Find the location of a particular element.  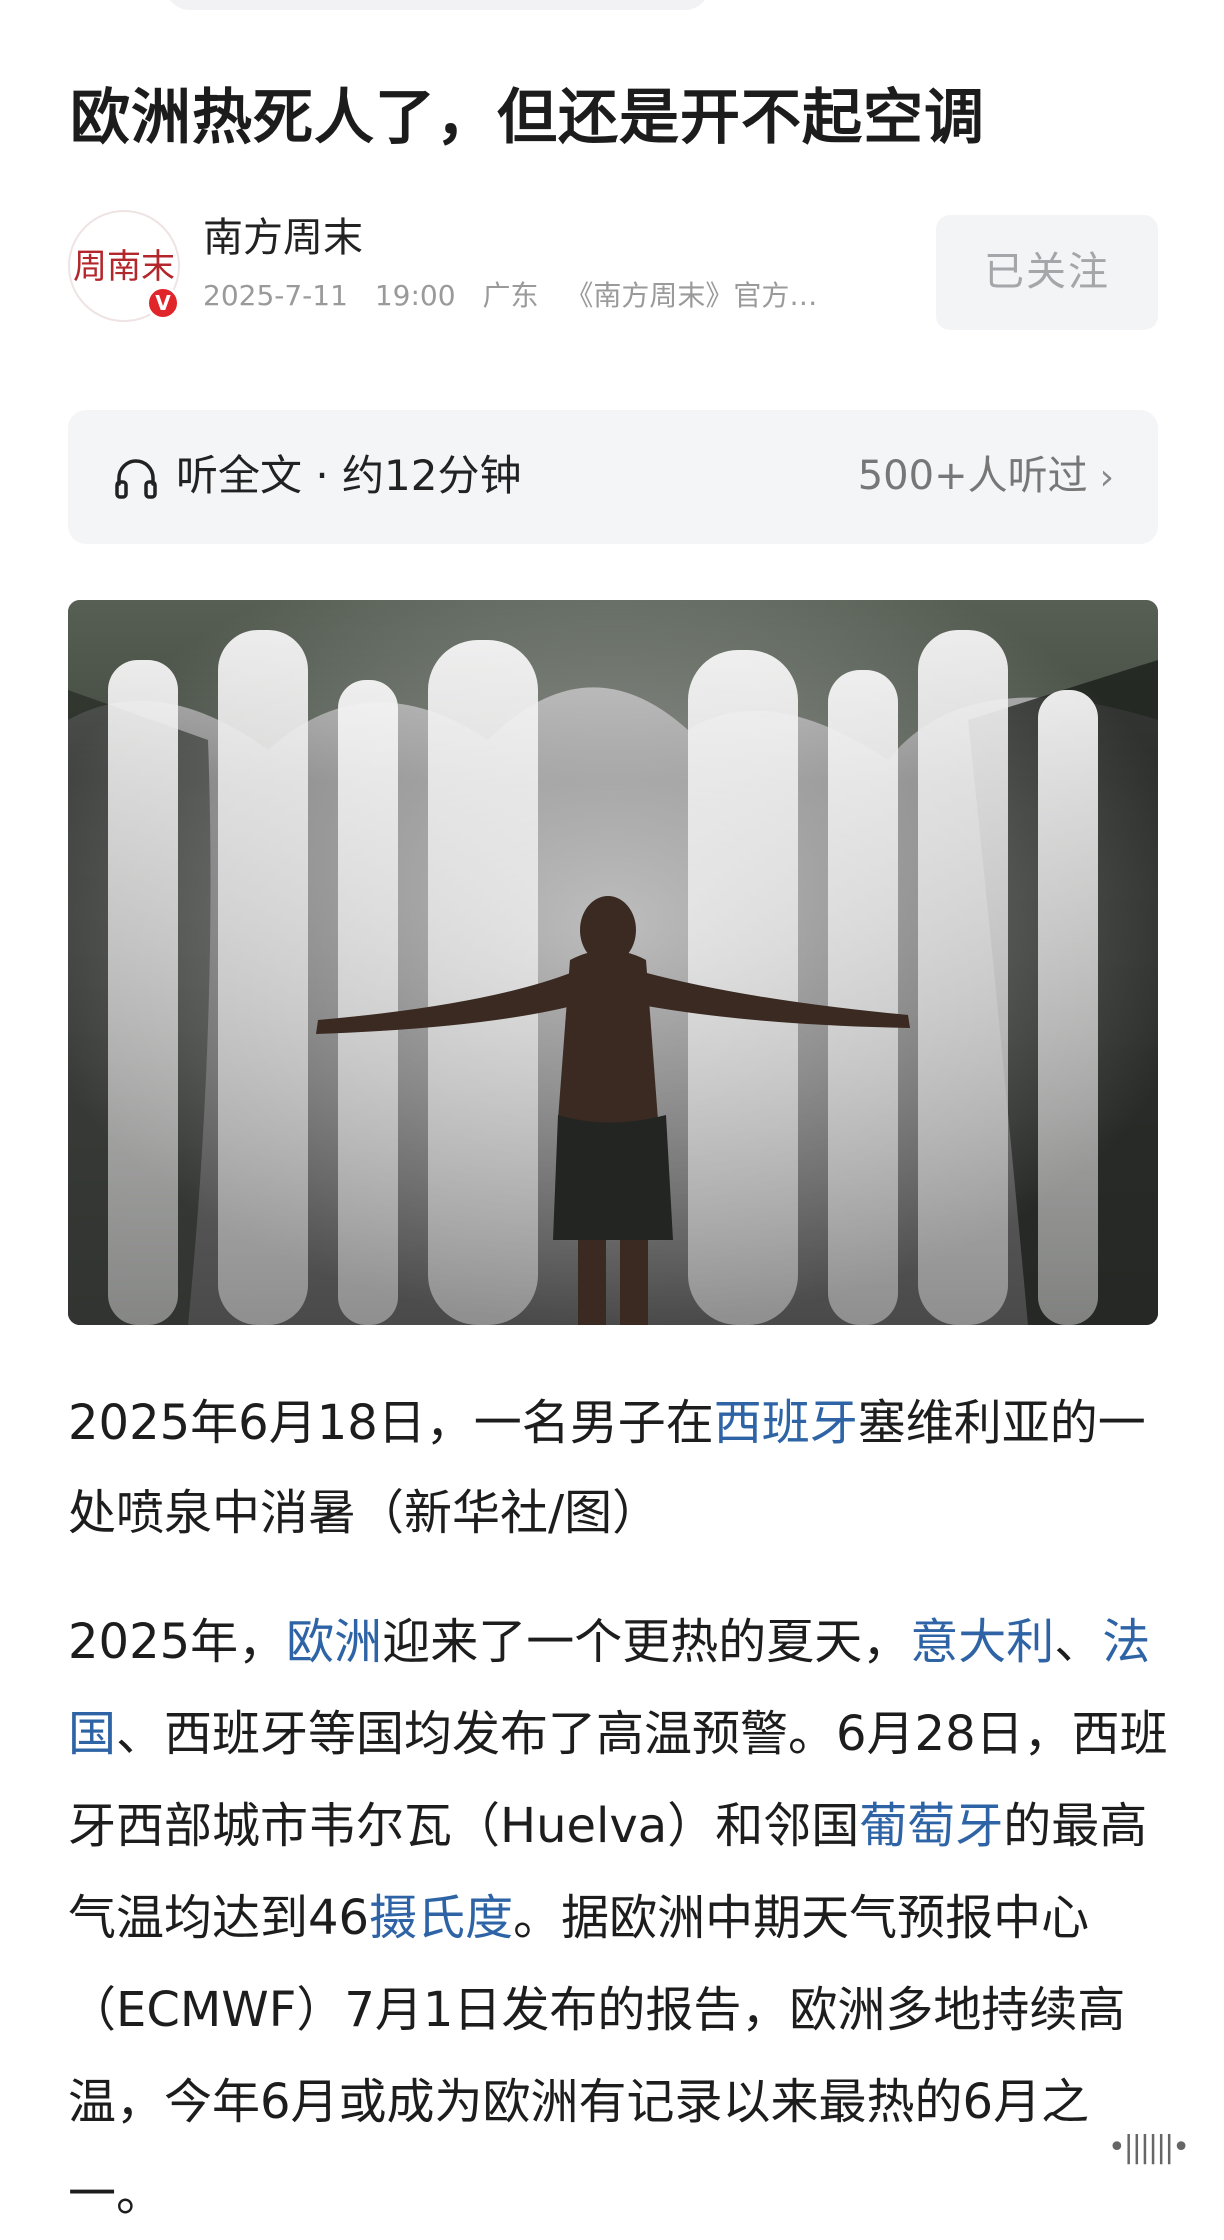

link-celsius: 摄氏度 is located at coordinates (441, 1918).